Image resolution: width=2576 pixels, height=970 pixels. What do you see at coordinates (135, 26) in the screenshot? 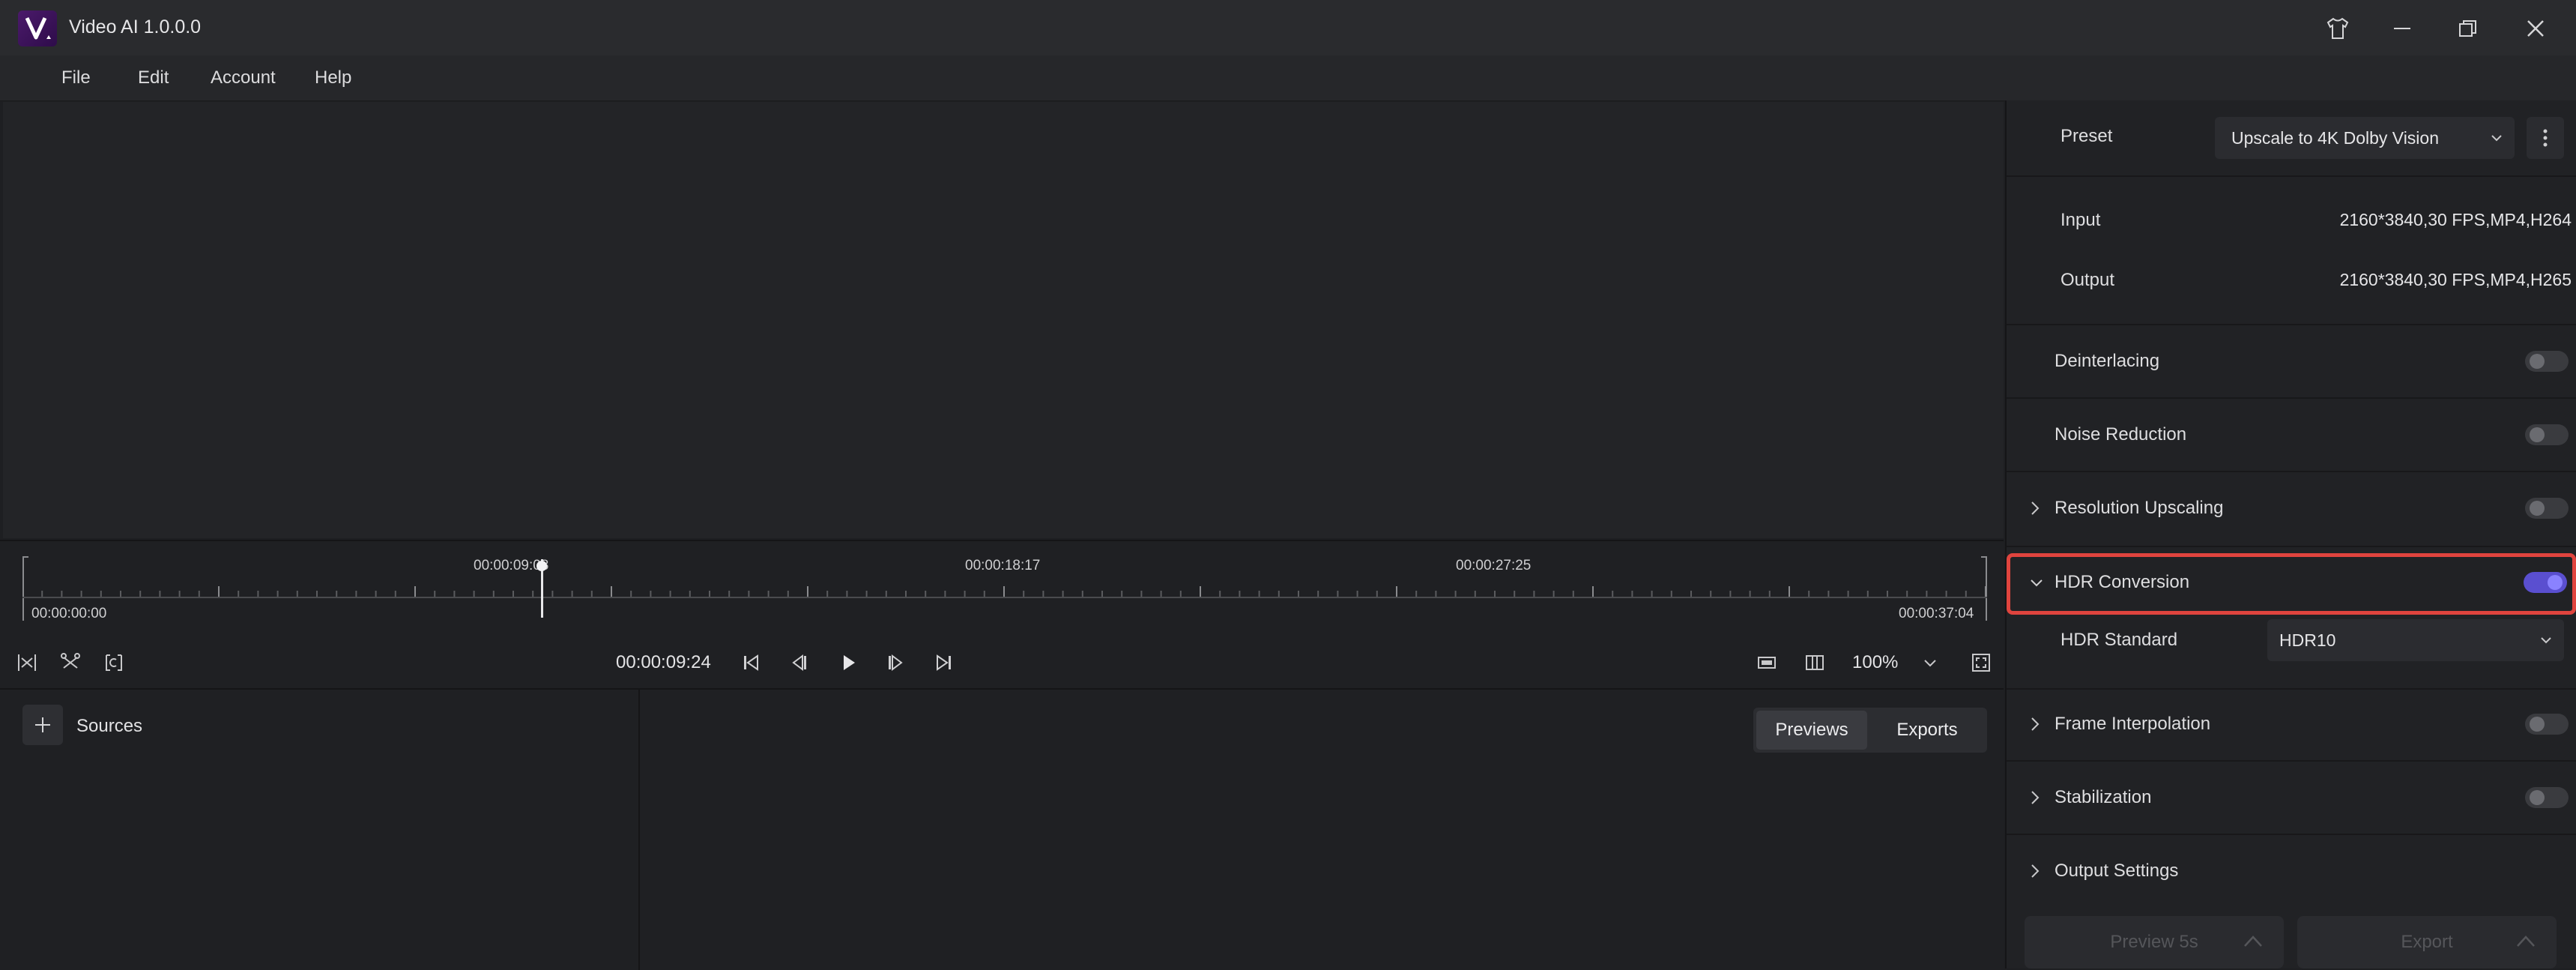
I see `app-title: Video AI 1.0.0.0` at bounding box center [135, 26].